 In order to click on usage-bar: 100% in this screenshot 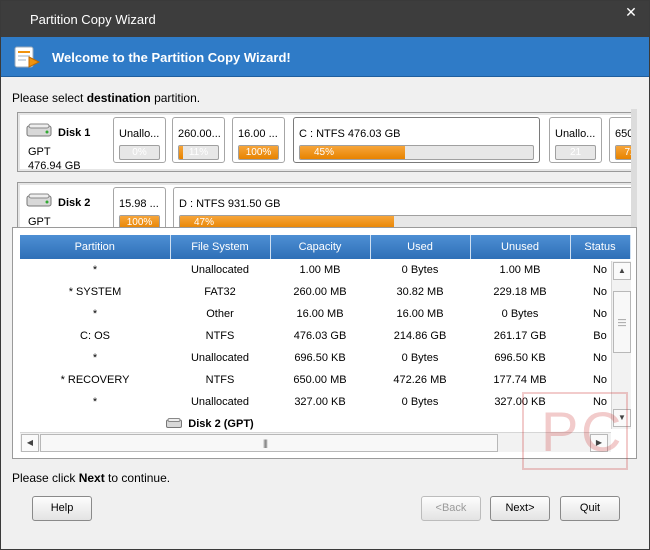, I will do `click(258, 152)`.